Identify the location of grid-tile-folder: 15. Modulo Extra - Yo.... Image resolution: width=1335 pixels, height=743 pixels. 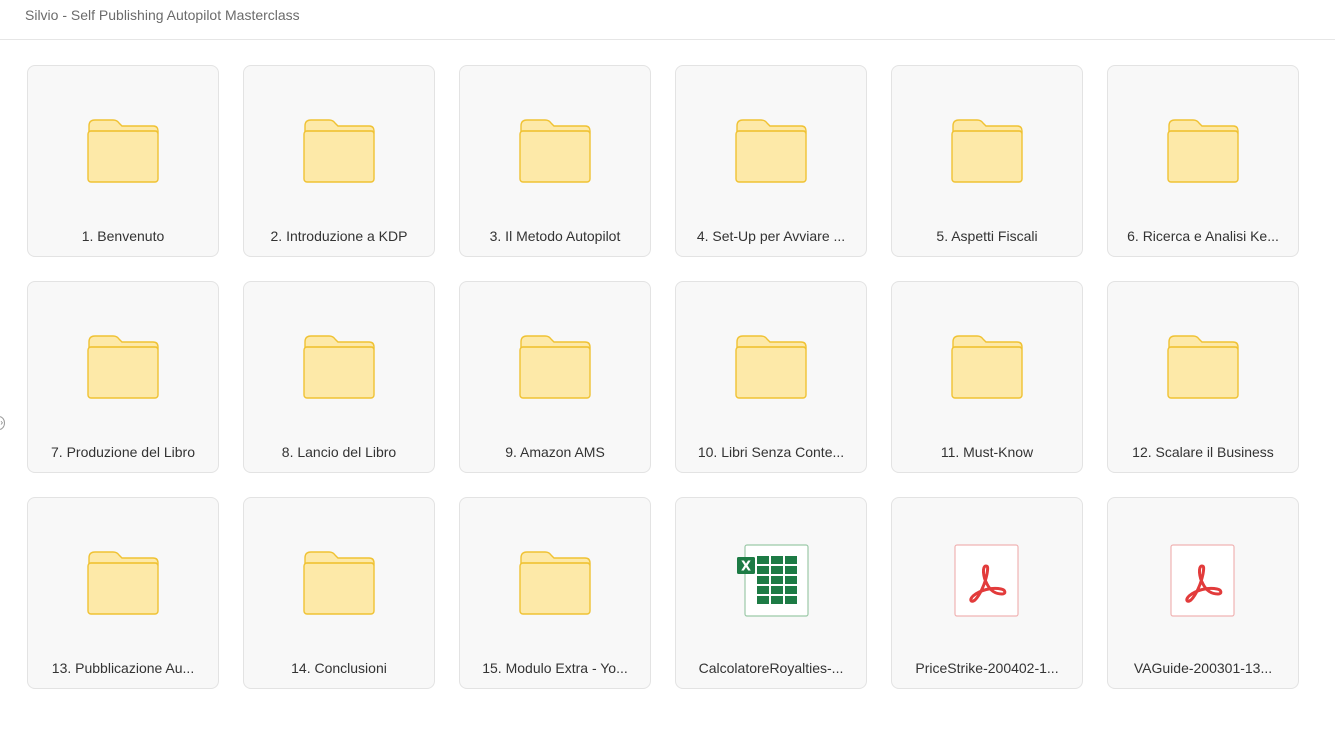
(555, 593).